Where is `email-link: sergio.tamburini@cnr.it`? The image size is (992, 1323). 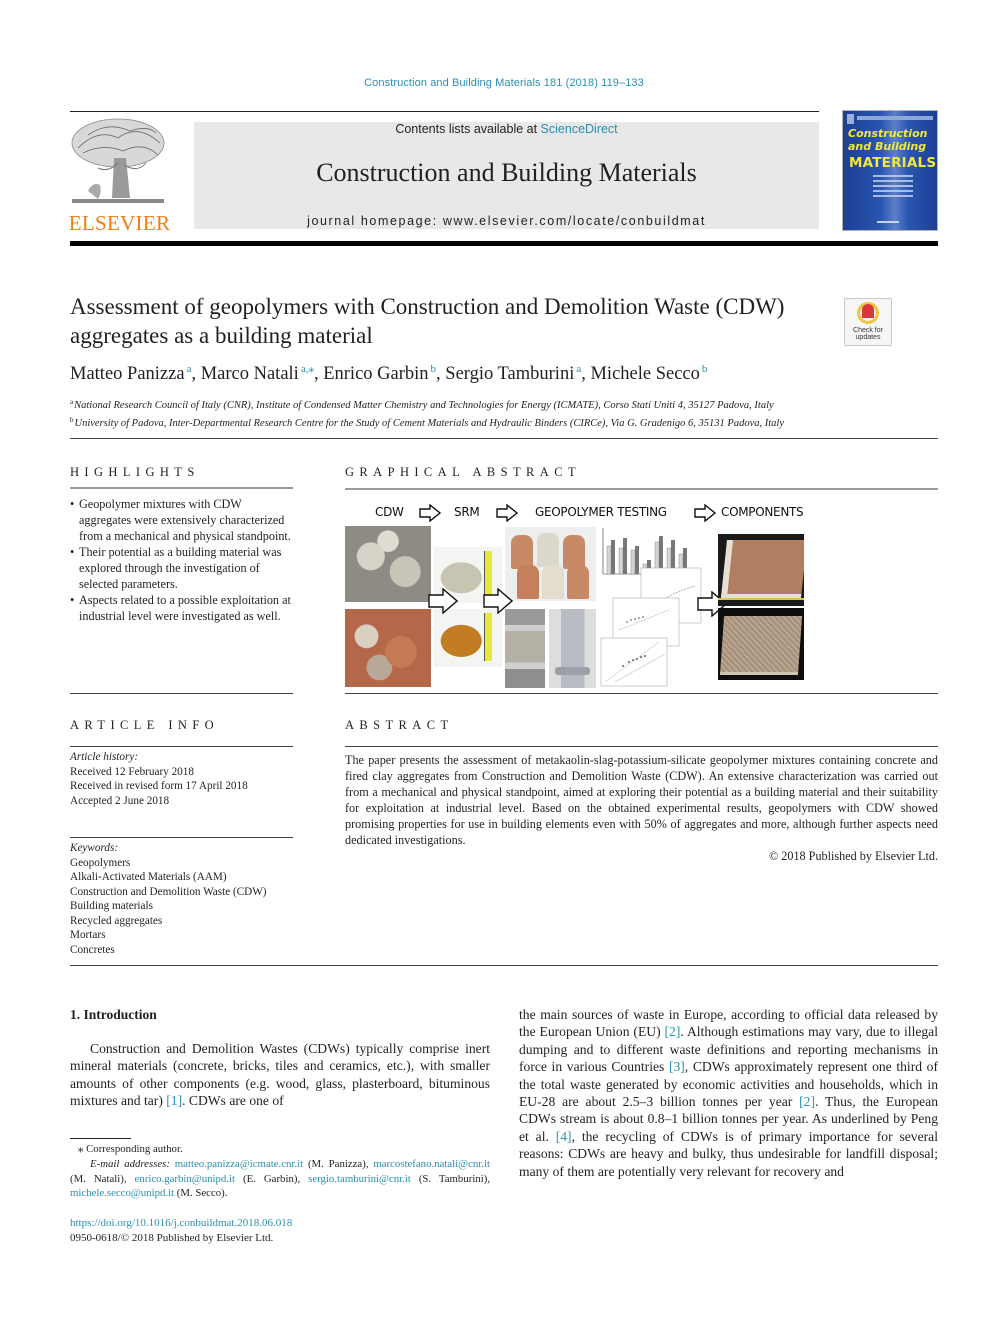
email-link: sergio.tamburini@cnr.it is located at coordinates (359, 1179).